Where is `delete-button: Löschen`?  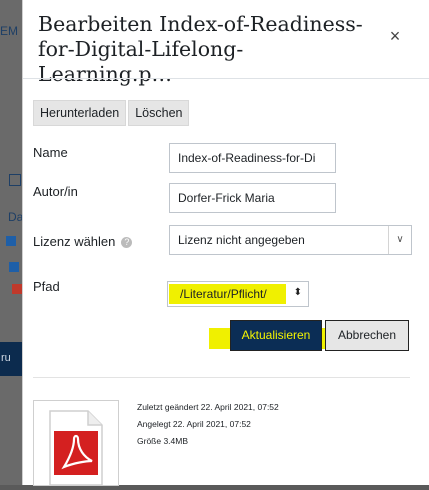 delete-button: Löschen is located at coordinates (159, 113).